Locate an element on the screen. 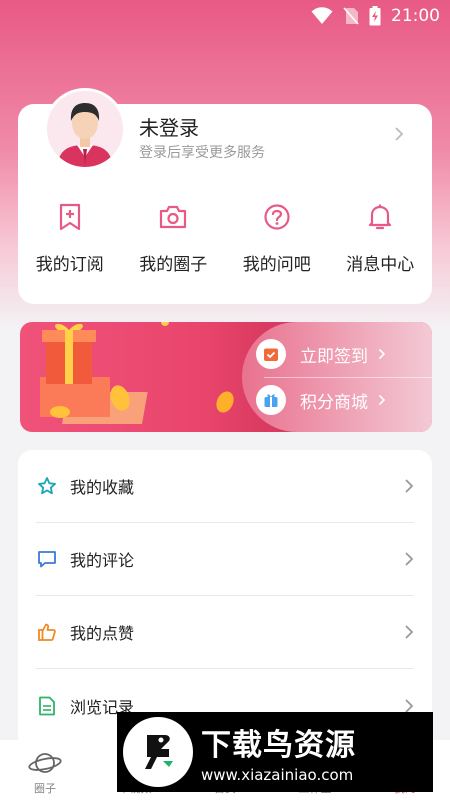  no-sim-icon is located at coordinates (351, 16).